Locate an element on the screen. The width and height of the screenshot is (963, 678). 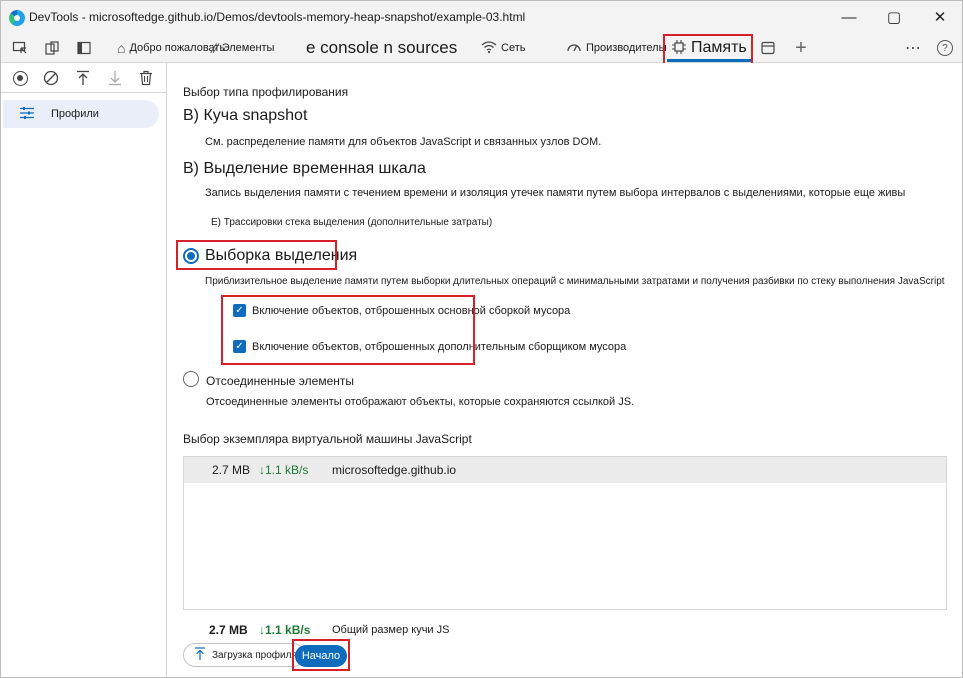
elements-icon: ∕∕ is located at coordinates (215, 48).